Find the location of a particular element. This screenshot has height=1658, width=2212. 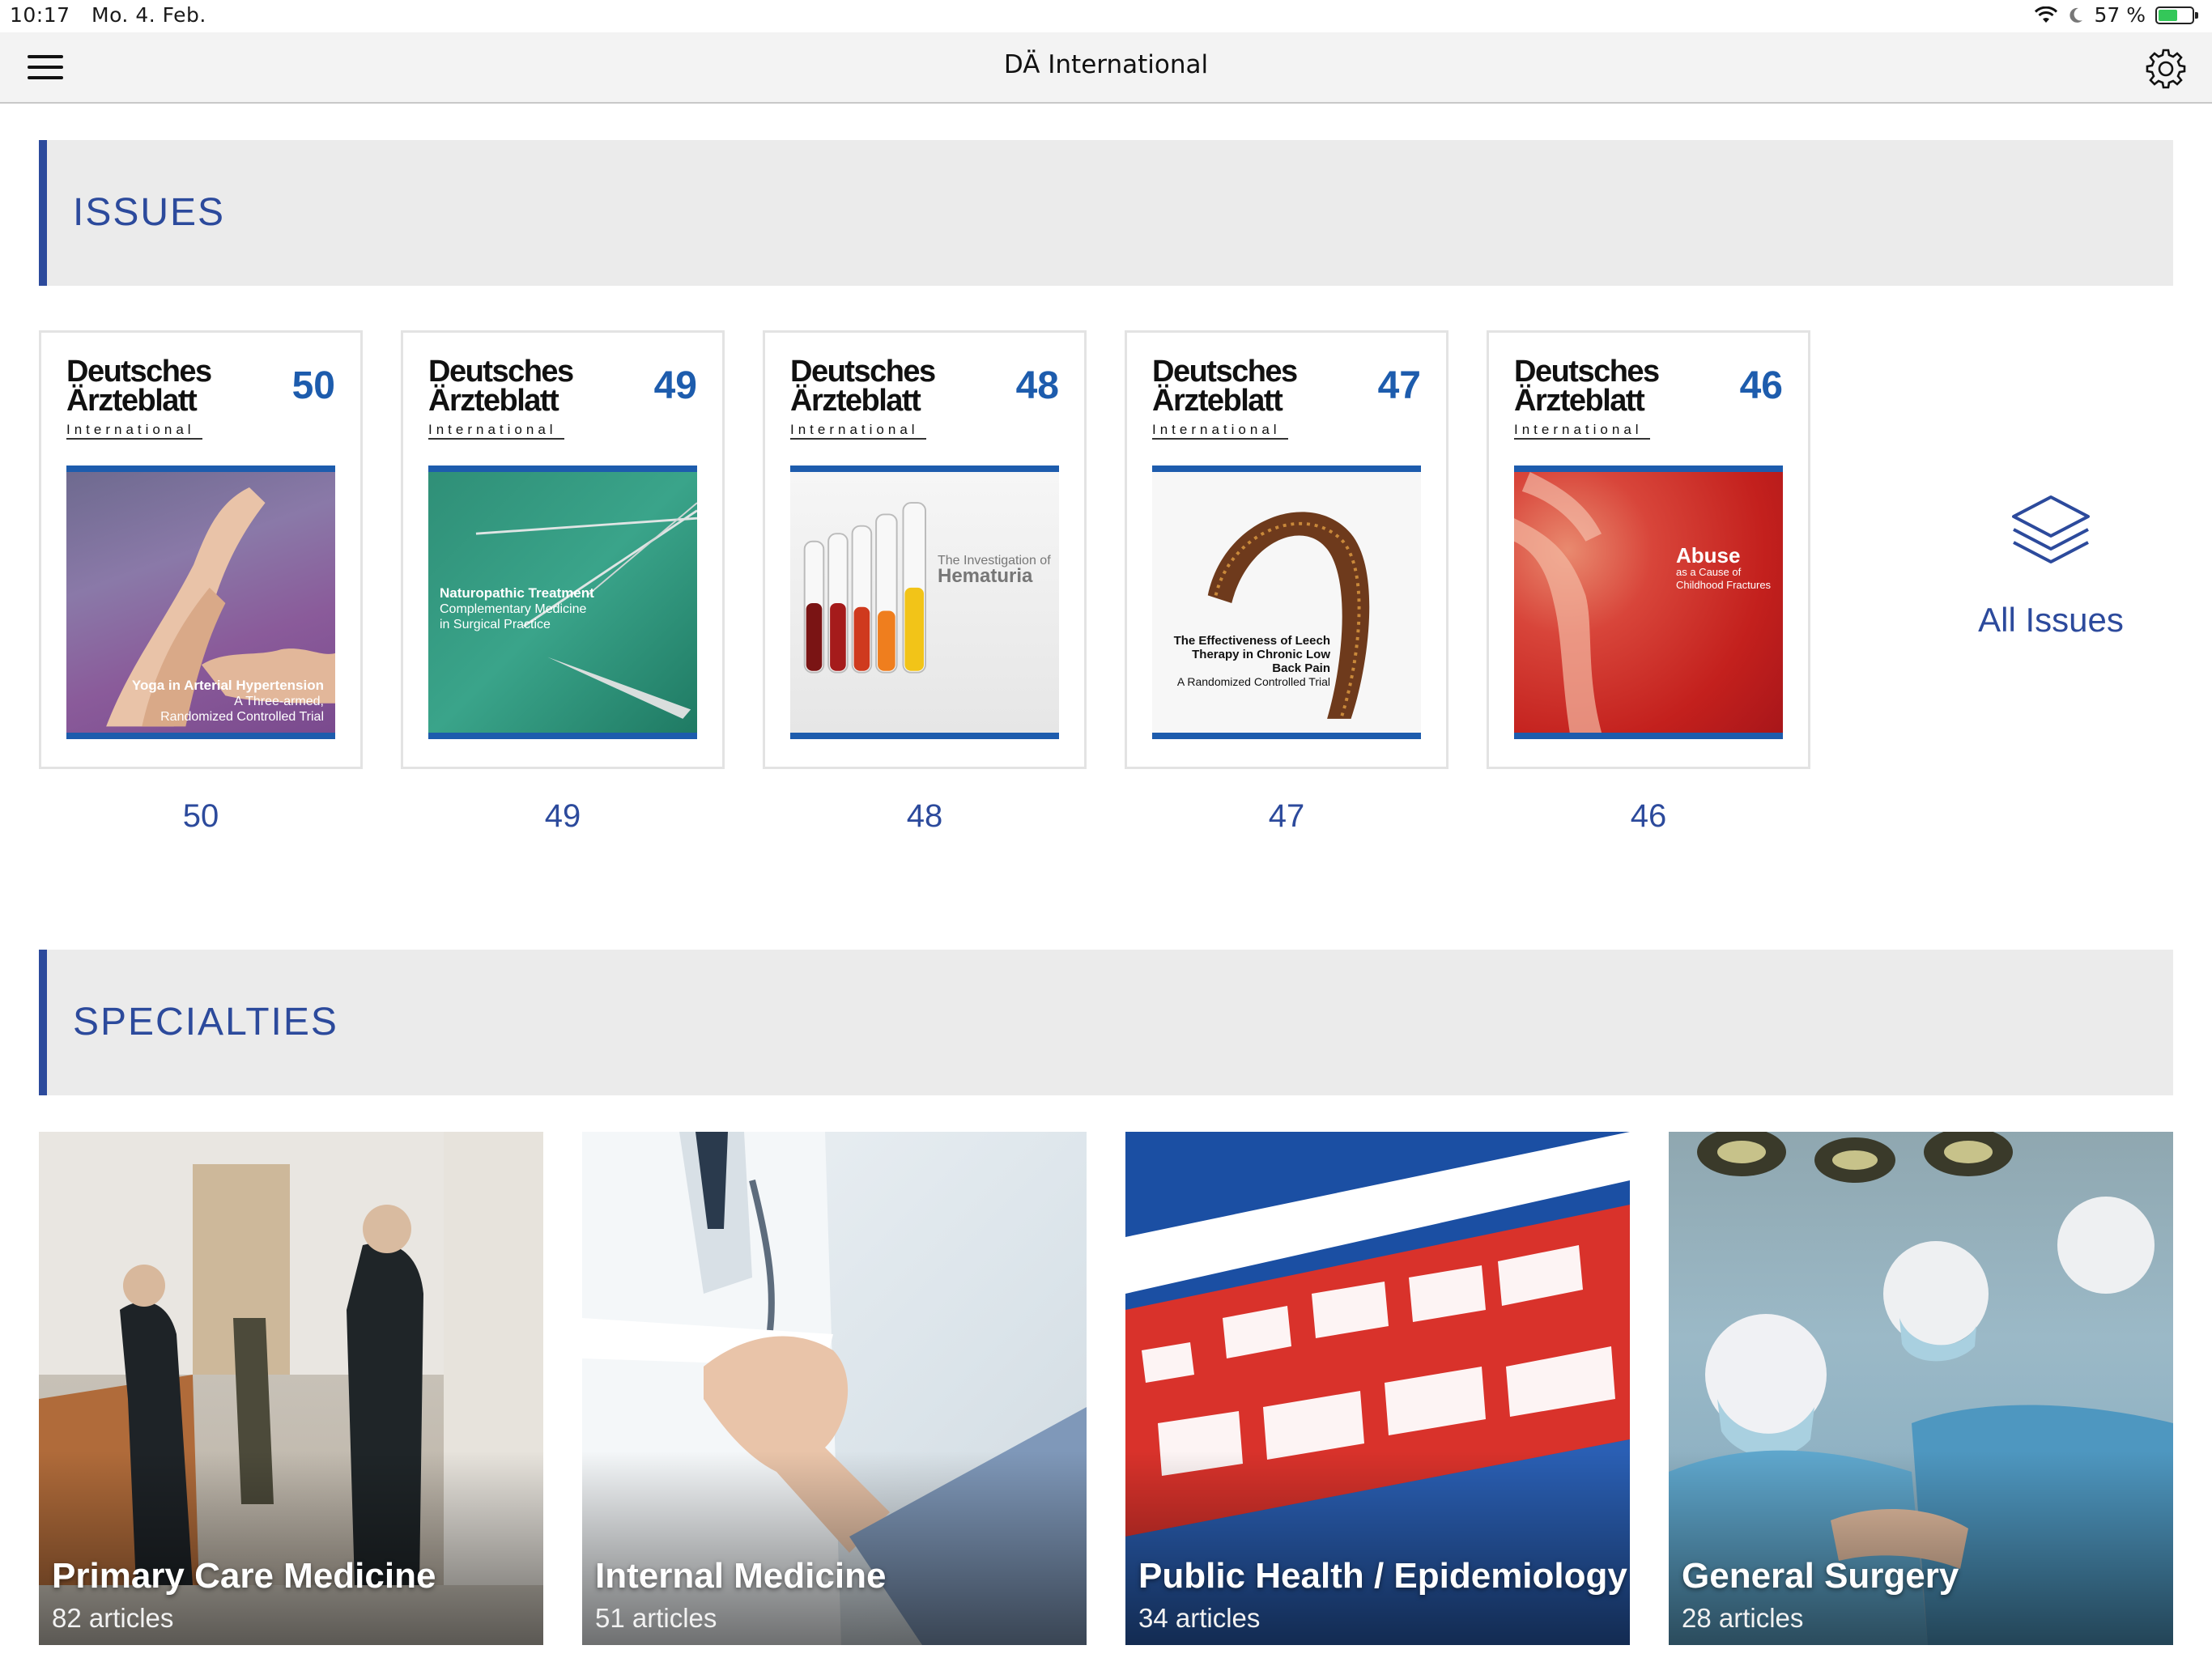

cover-issue-number: 48 is located at coordinates (1037, 385).